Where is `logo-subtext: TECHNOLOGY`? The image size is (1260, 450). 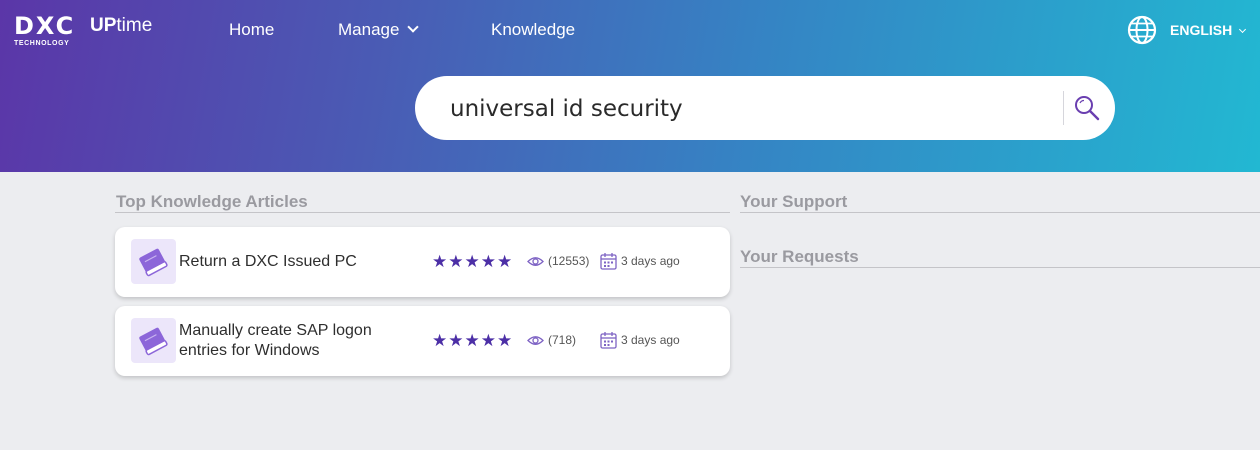 logo-subtext: TECHNOLOGY is located at coordinates (42, 43).